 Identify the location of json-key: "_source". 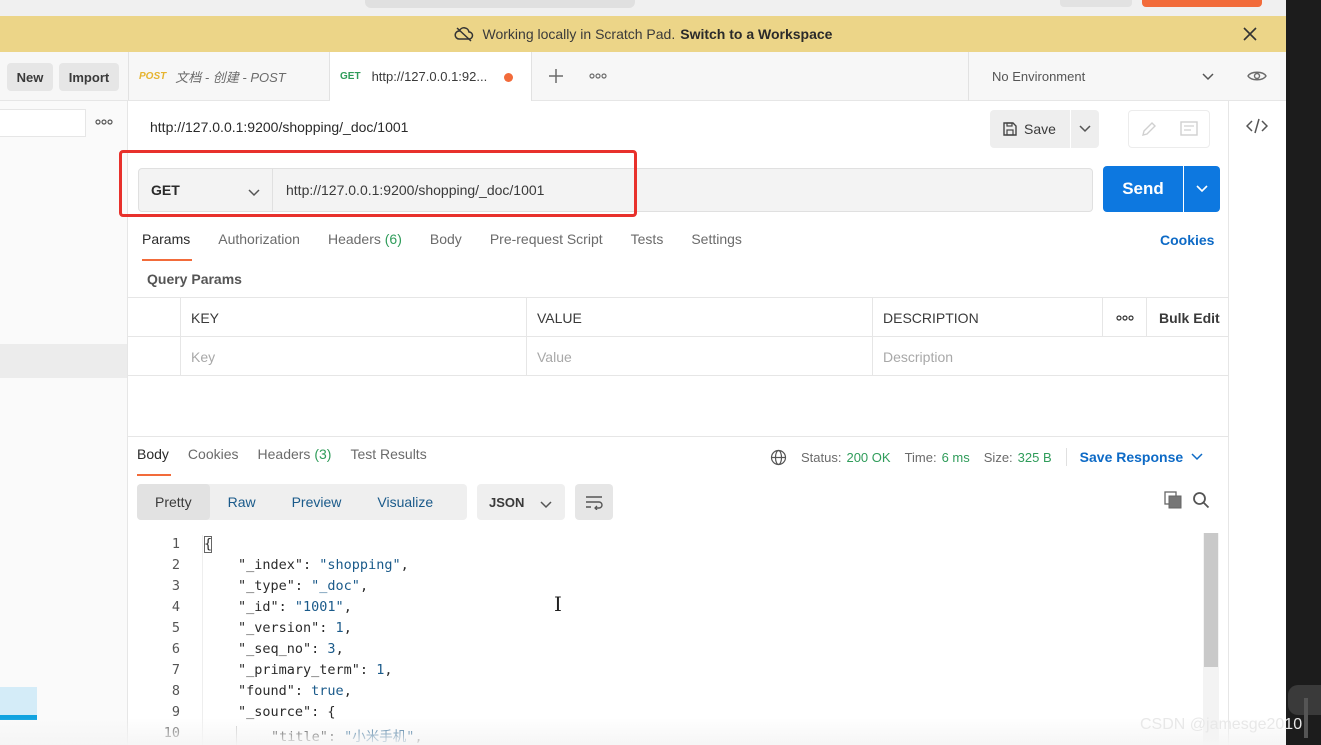
(275, 712).